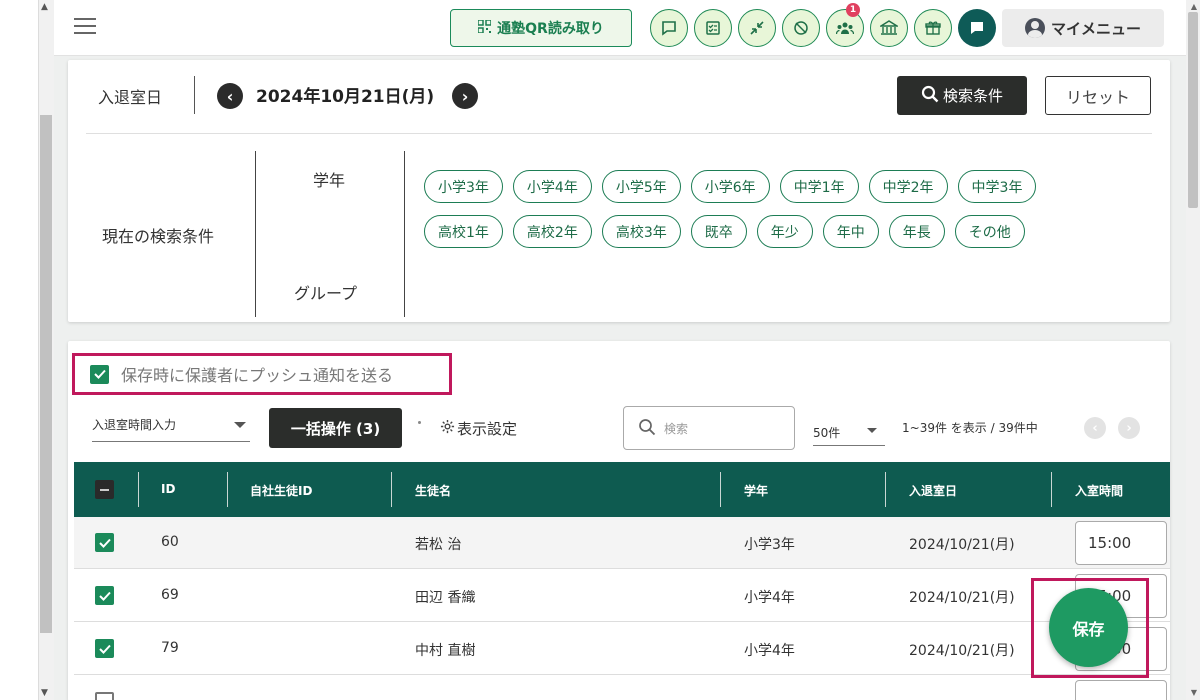  Describe the element at coordinates (823, 25) in the screenshot. I see `header-icon-group: 1` at that location.